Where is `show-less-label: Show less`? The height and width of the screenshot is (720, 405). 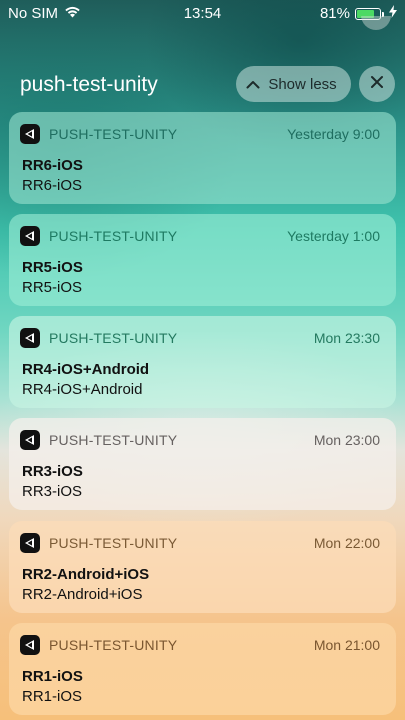
show-less-label: Show less is located at coordinates (302, 84).